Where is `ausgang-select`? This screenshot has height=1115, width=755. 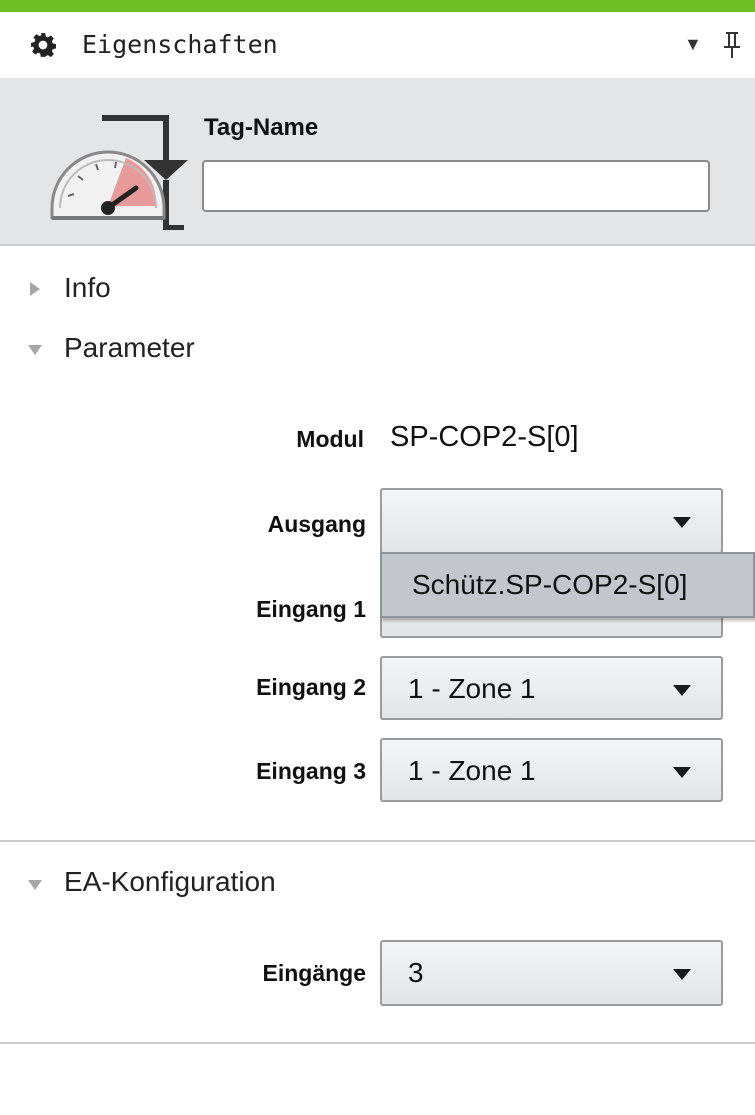
ausgang-select is located at coordinates (551, 521).